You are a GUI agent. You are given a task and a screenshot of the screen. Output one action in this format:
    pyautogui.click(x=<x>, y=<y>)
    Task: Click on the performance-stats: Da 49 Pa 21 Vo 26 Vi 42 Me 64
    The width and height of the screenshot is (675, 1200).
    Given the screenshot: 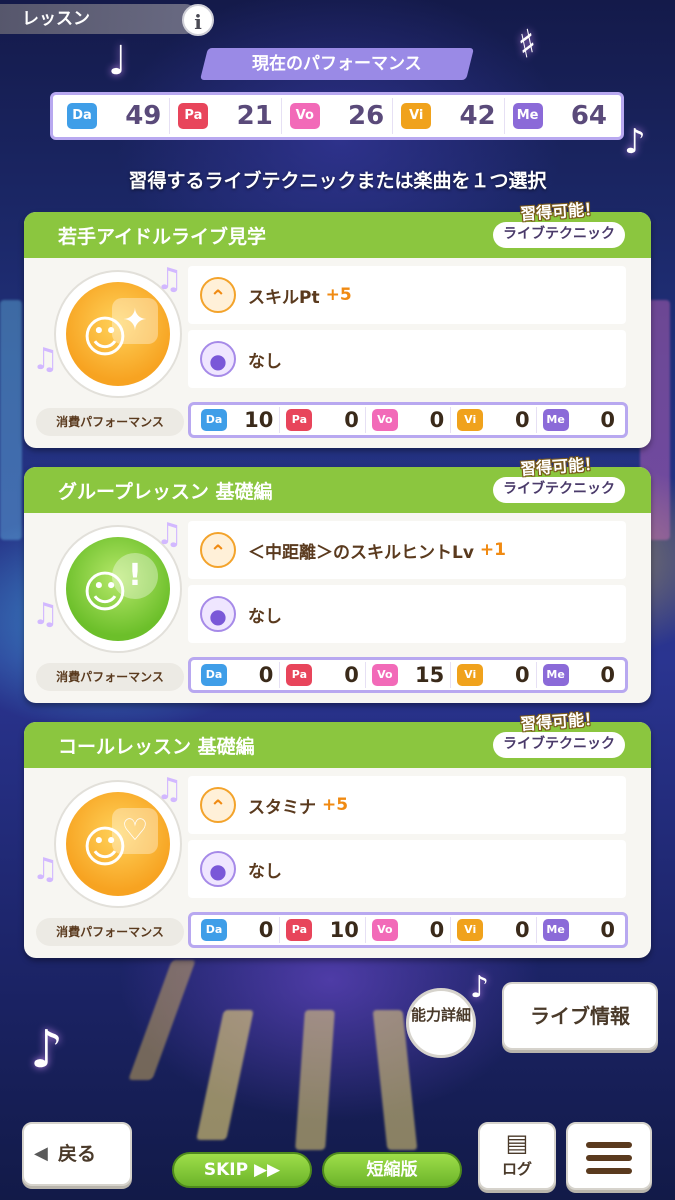 What is the action you would take?
    pyautogui.click(x=337, y=116)
    